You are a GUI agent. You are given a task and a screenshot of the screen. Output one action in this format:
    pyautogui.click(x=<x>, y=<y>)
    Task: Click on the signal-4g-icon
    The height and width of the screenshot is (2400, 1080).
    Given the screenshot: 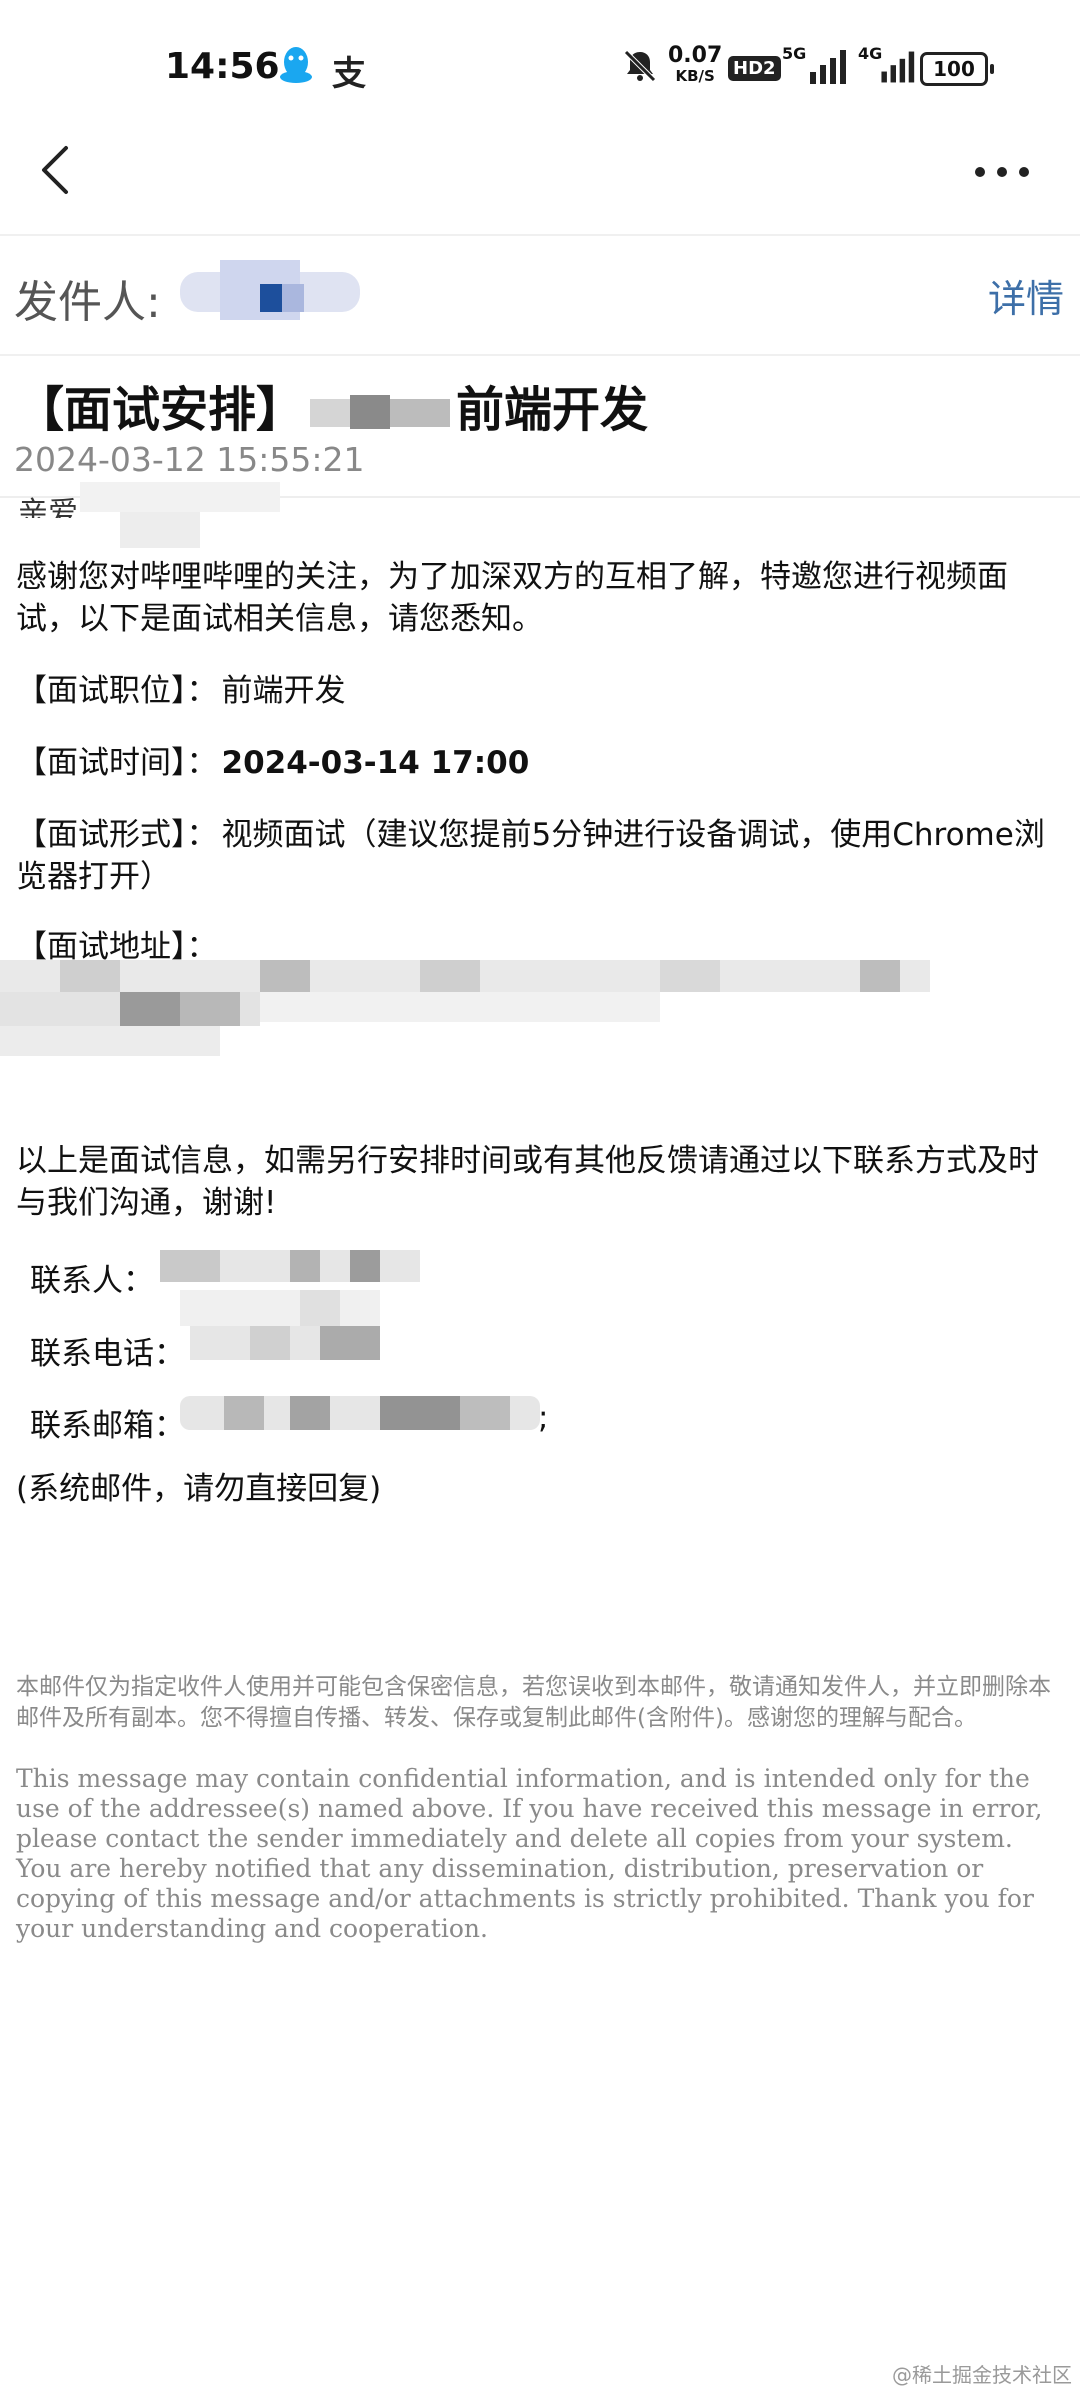 What is the action you would take?
    pyautogui.click(x=898, y=67)
    